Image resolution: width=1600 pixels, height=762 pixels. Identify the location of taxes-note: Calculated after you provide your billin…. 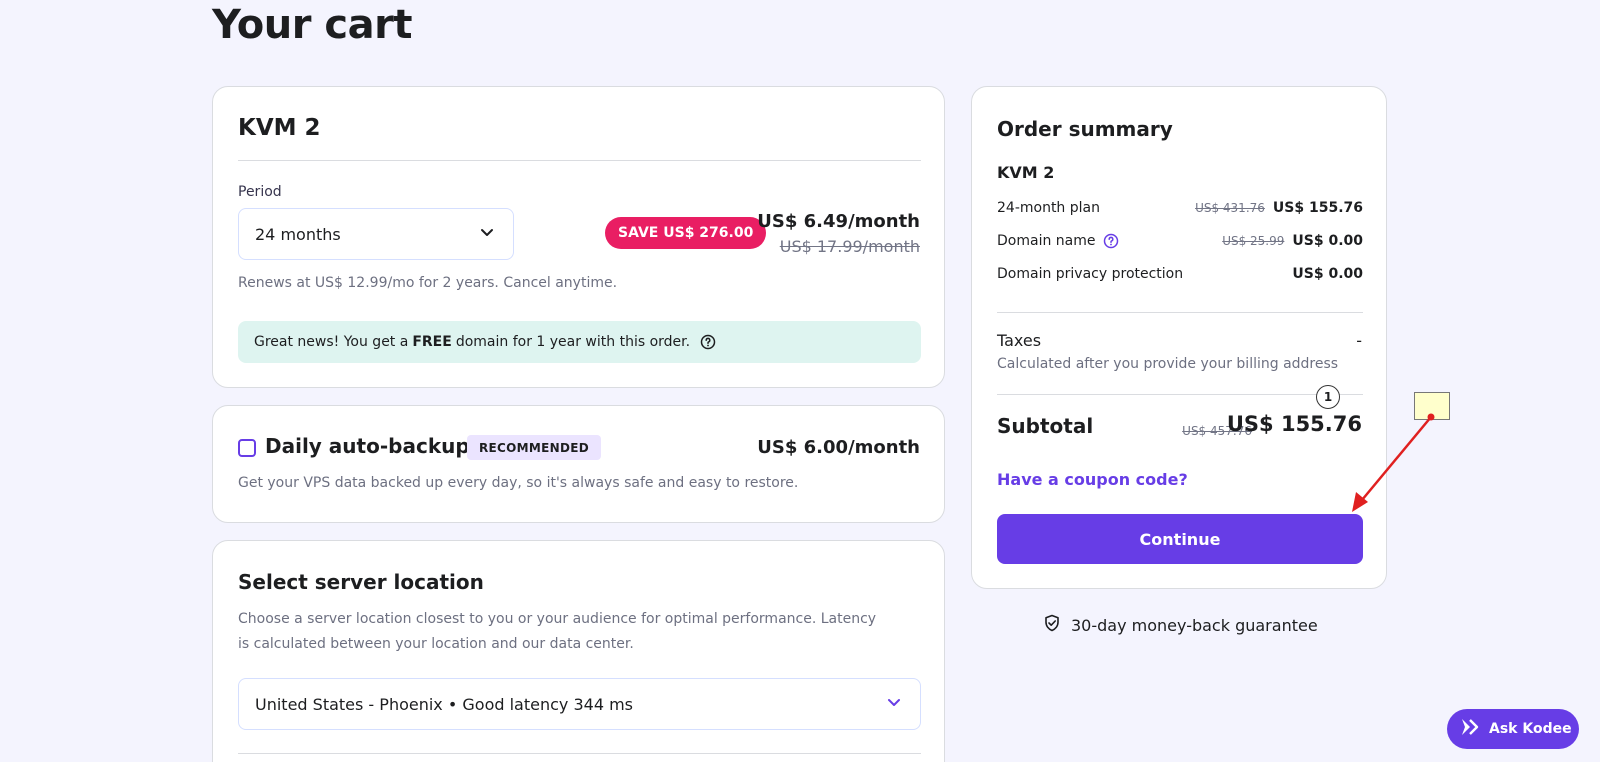
(1168, 364).